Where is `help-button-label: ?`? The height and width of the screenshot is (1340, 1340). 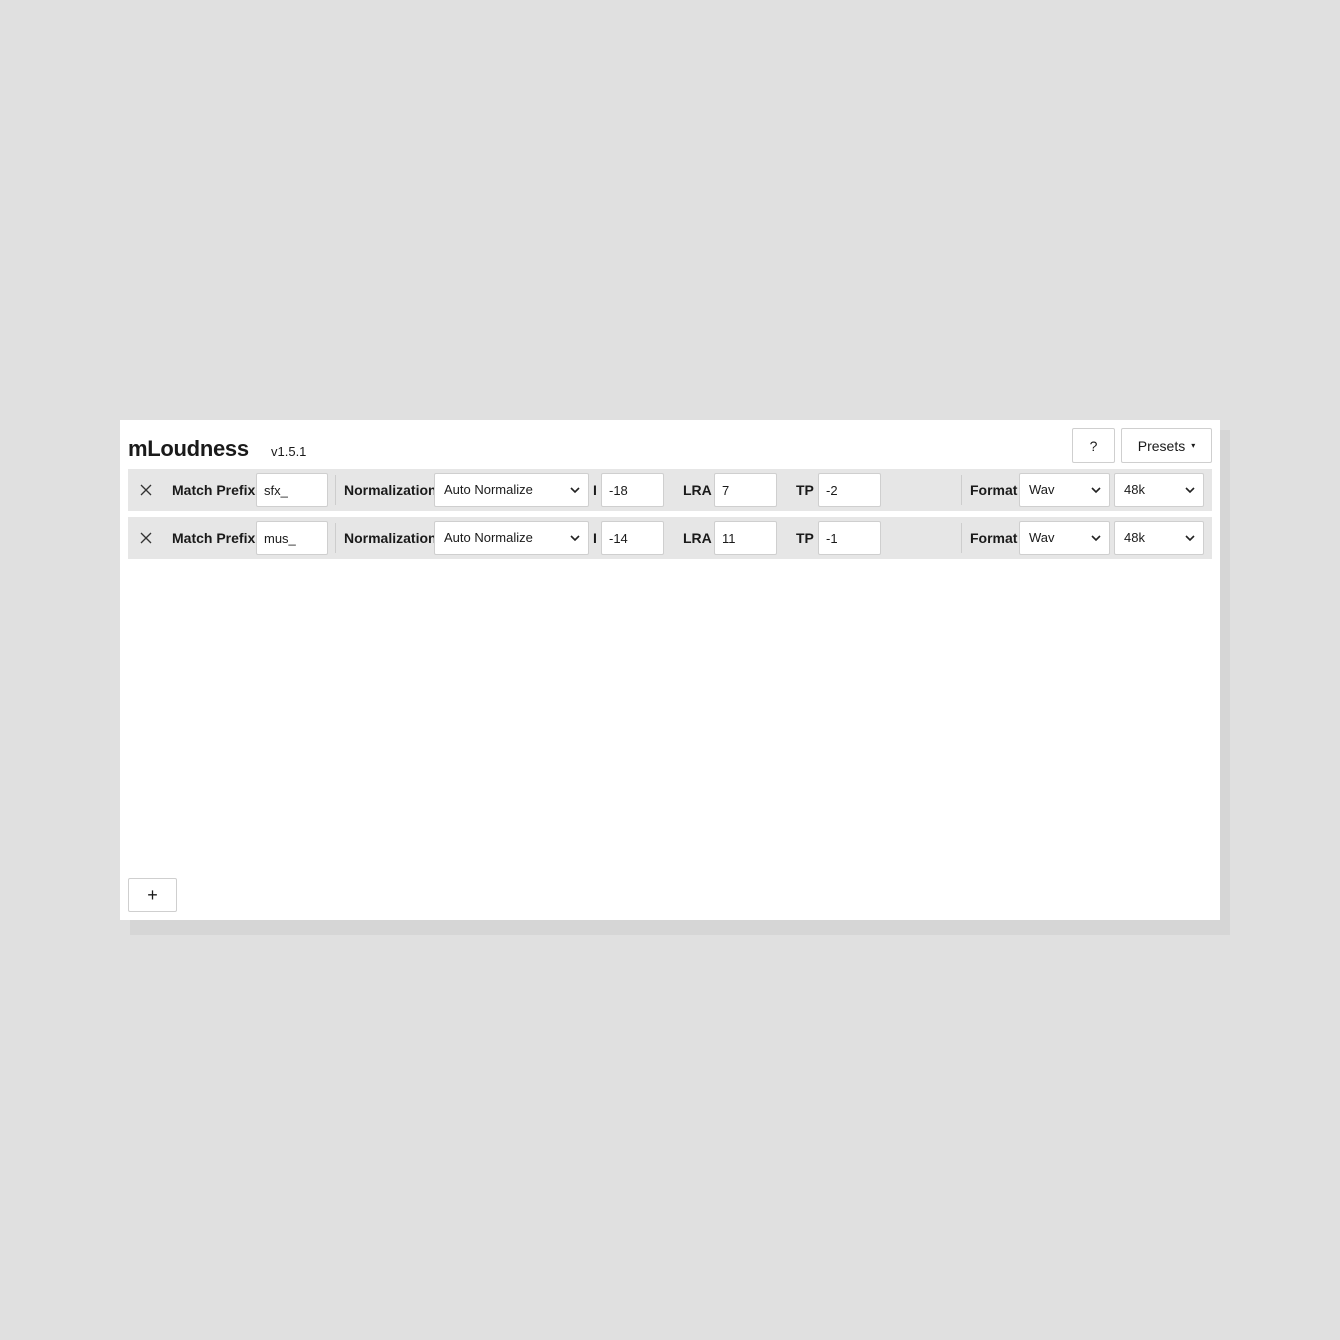
help-button-label: ? is located at coordinates (1093, 445).